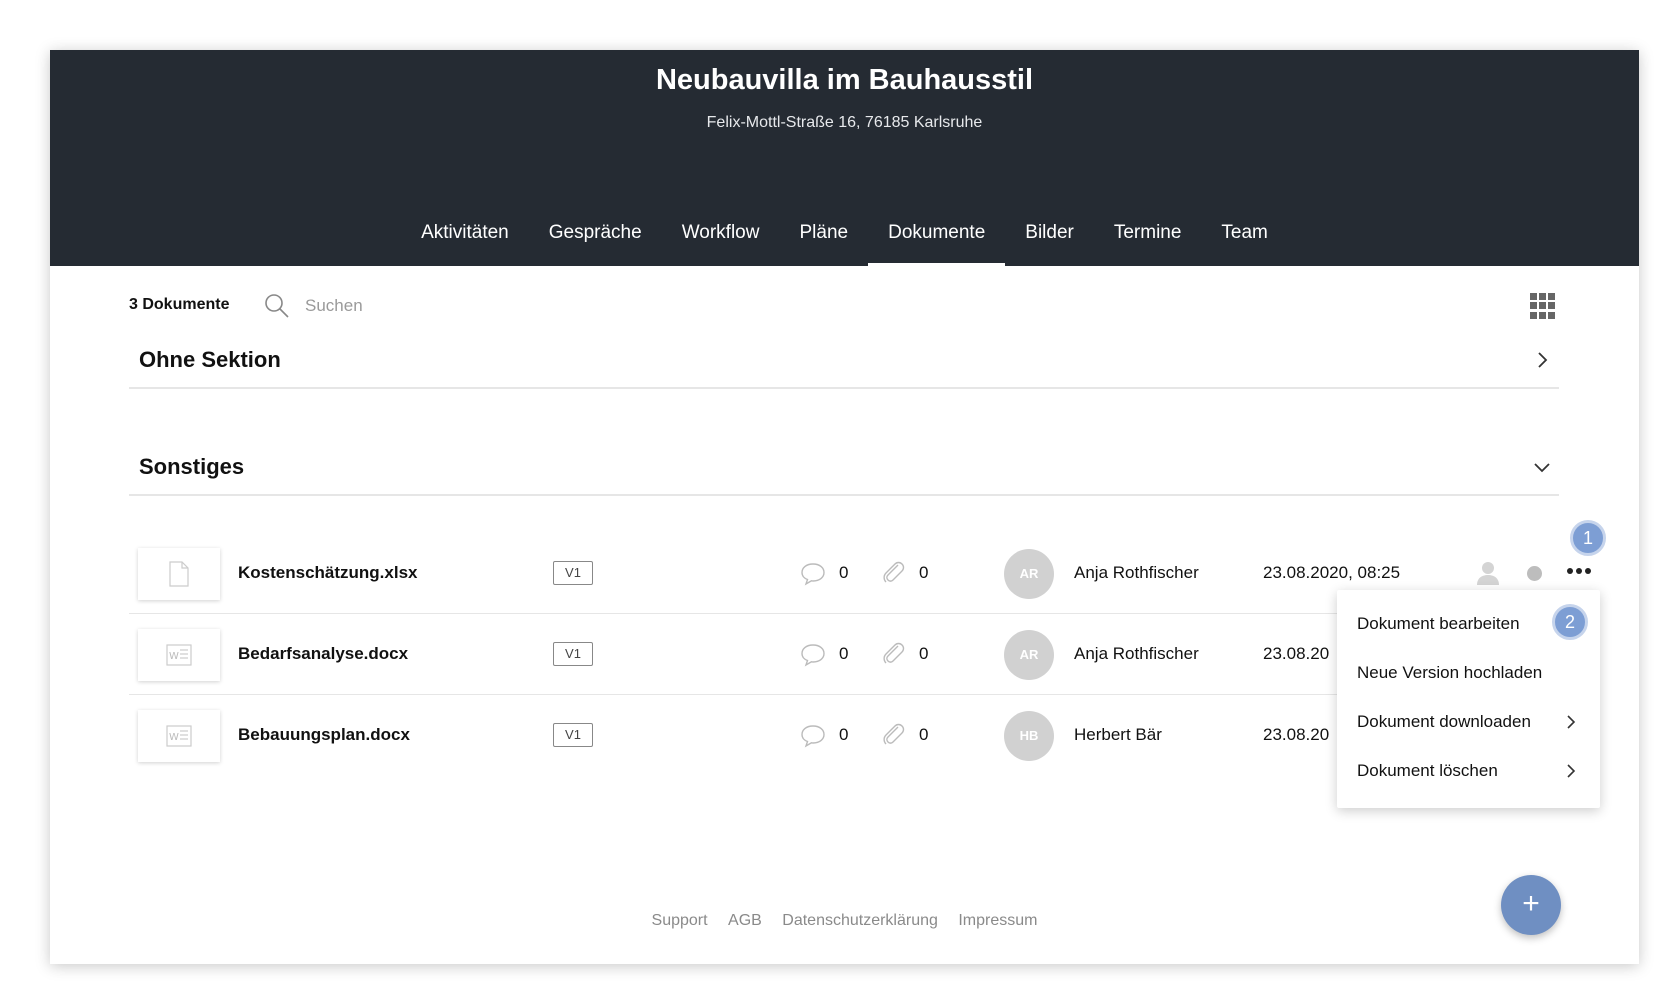 Image resolution: width=1680 pixels, height=1008 pixels. What do you see at coordinates (844, 80) in the screenshot?
I see `project-title: Neubauvilla im Bauhausstil` at bounding box center [844, 80].